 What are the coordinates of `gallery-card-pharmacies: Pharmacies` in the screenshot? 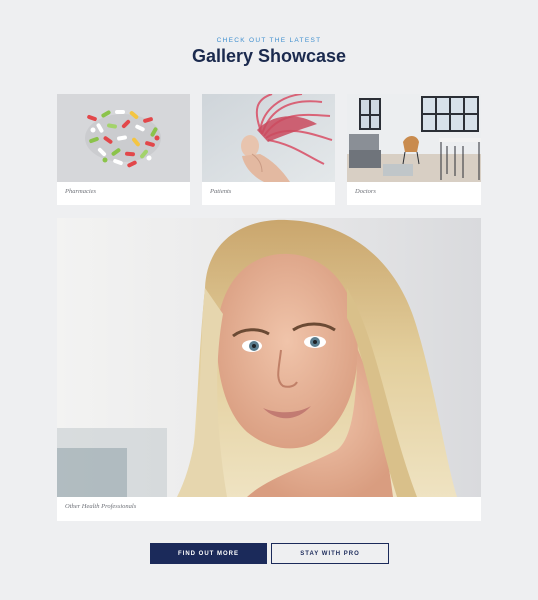 It's located at (123, 149).